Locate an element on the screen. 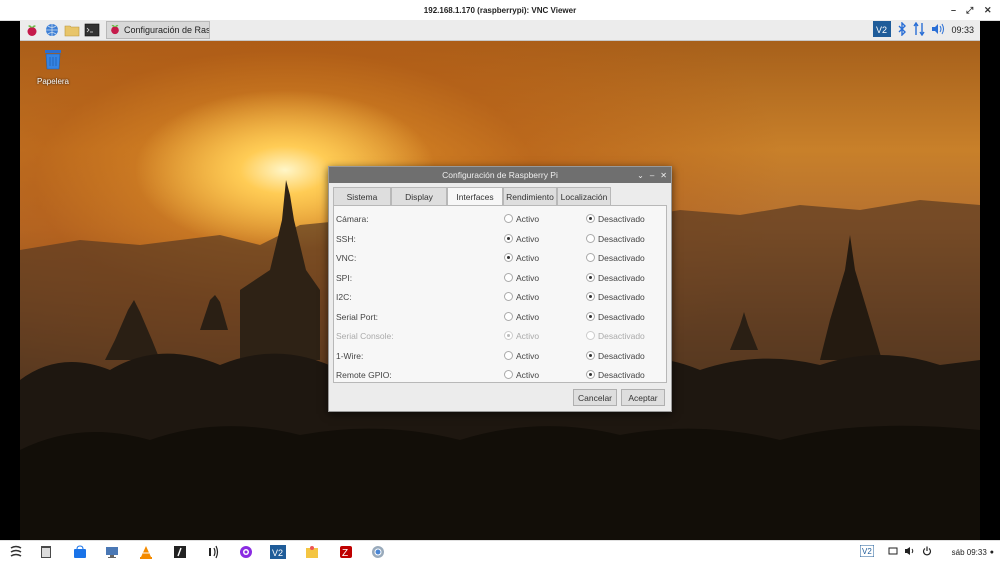 Image resolution: width=1000 pixels, height=563 pixels. file-manager-icon is located at coordinates (72, 30).